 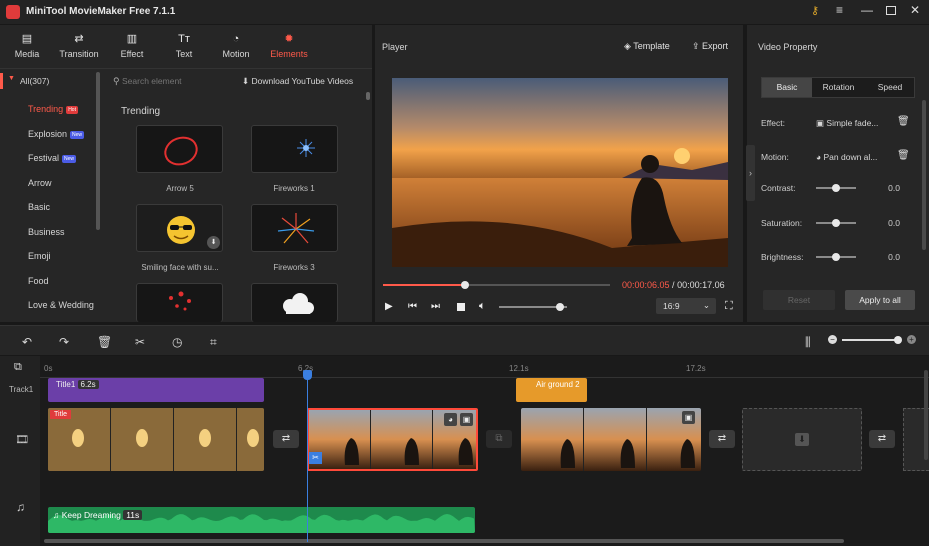 I want to click on tab-speed: Speed, so click(x=890, y=87).